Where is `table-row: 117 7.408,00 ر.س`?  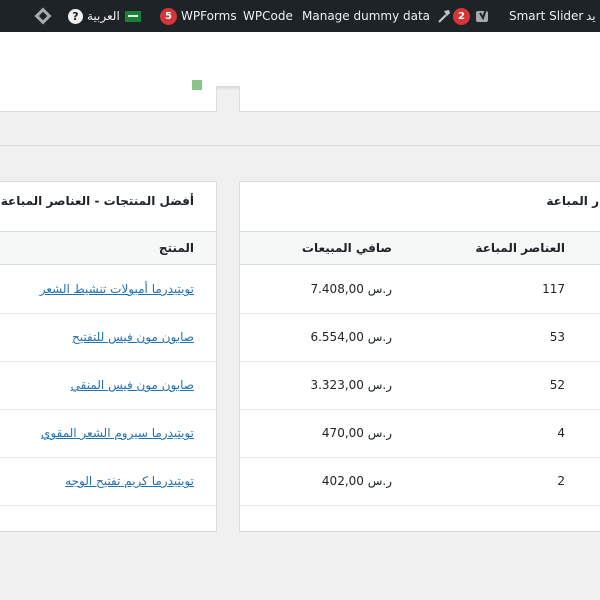 table-row: 117 7.408,00 ر.س is located at coordinates (420, 290).